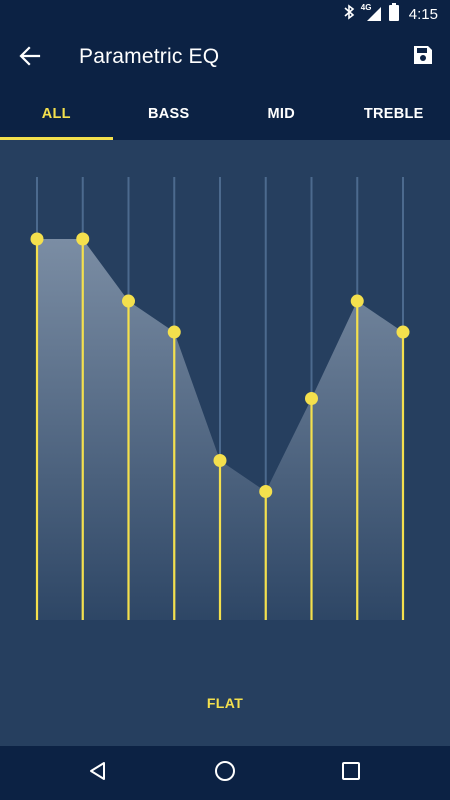 The height and width of the screenshot is (800, 450). Describe the element at coordinates (394, 114) in the screenshot. I see `tab-treble: TREBLE` at that location.